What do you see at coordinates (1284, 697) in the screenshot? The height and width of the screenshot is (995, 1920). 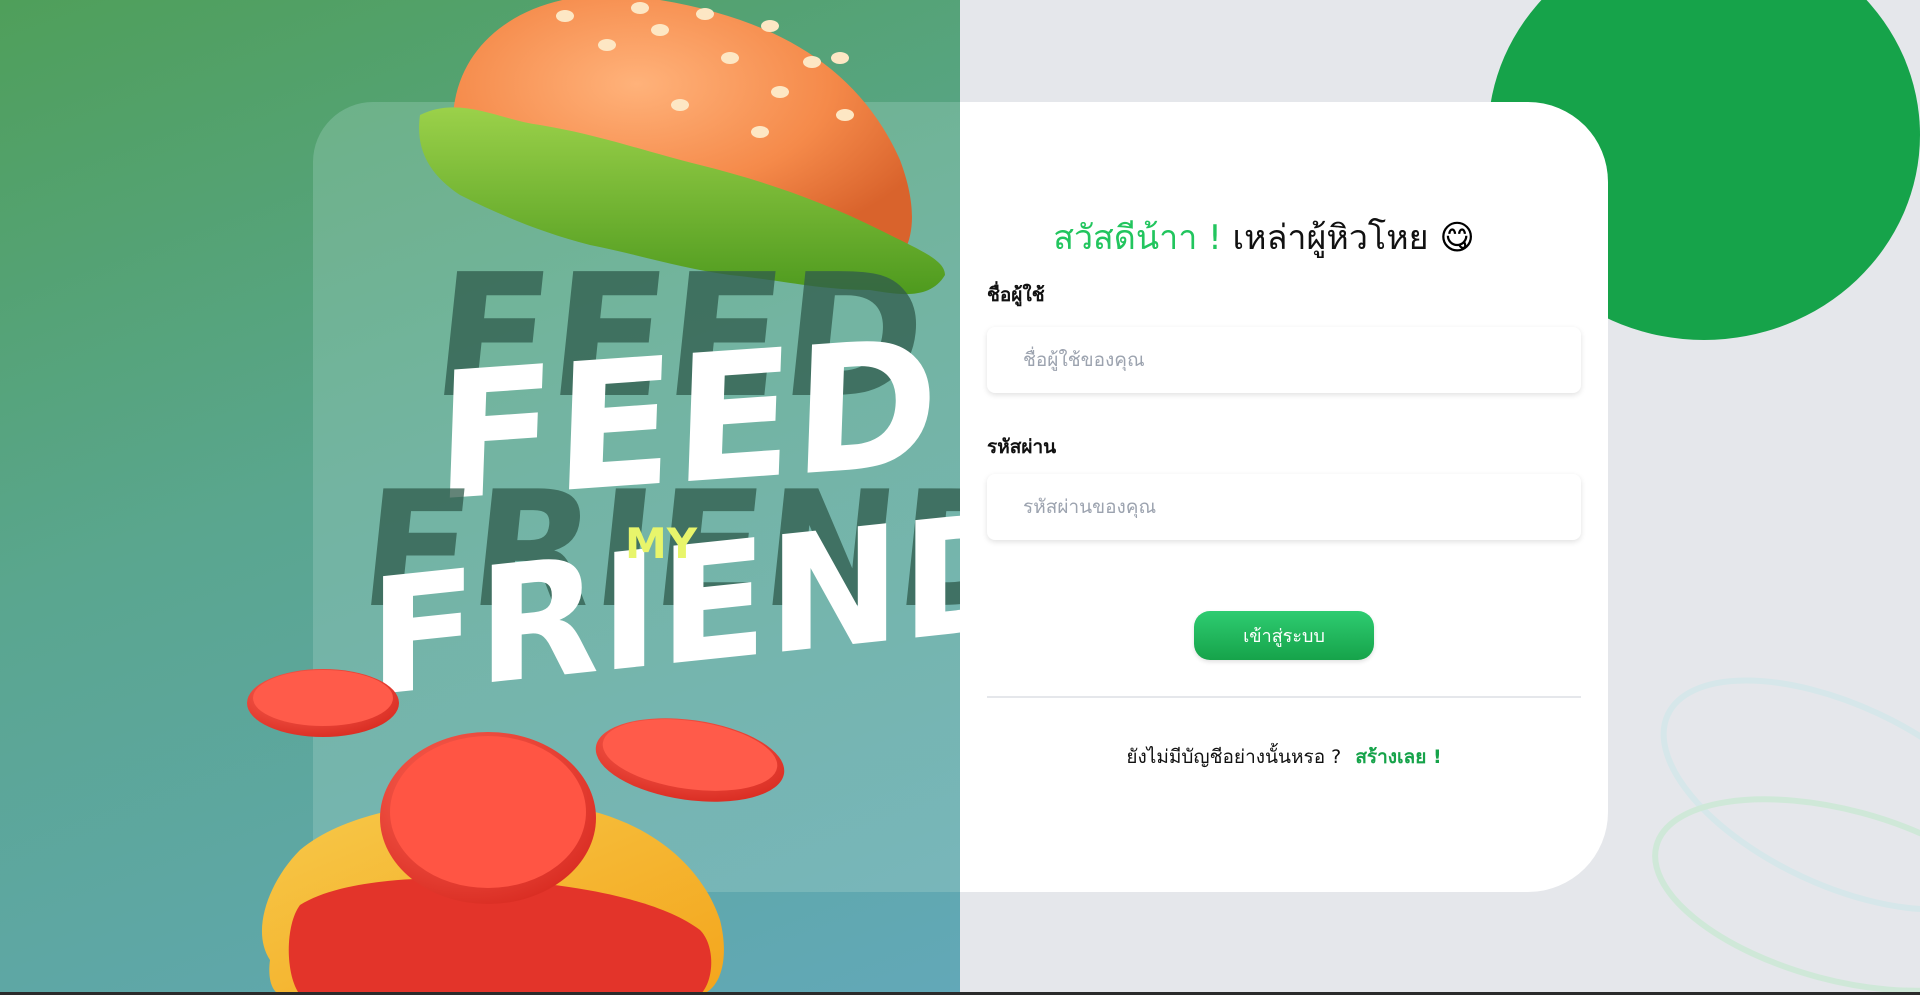 I see `divider` at bounding box center [1284, 697].